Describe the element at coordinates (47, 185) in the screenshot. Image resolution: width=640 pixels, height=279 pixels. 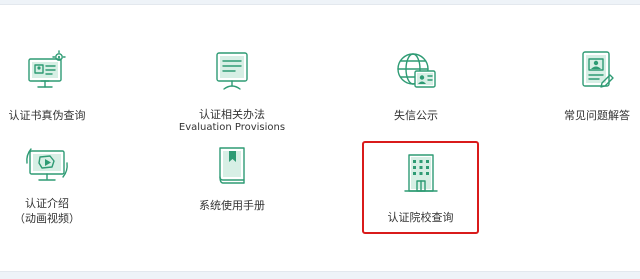
I see `tile-certification-intro: 认证介绍 （动画视频）` at that location.